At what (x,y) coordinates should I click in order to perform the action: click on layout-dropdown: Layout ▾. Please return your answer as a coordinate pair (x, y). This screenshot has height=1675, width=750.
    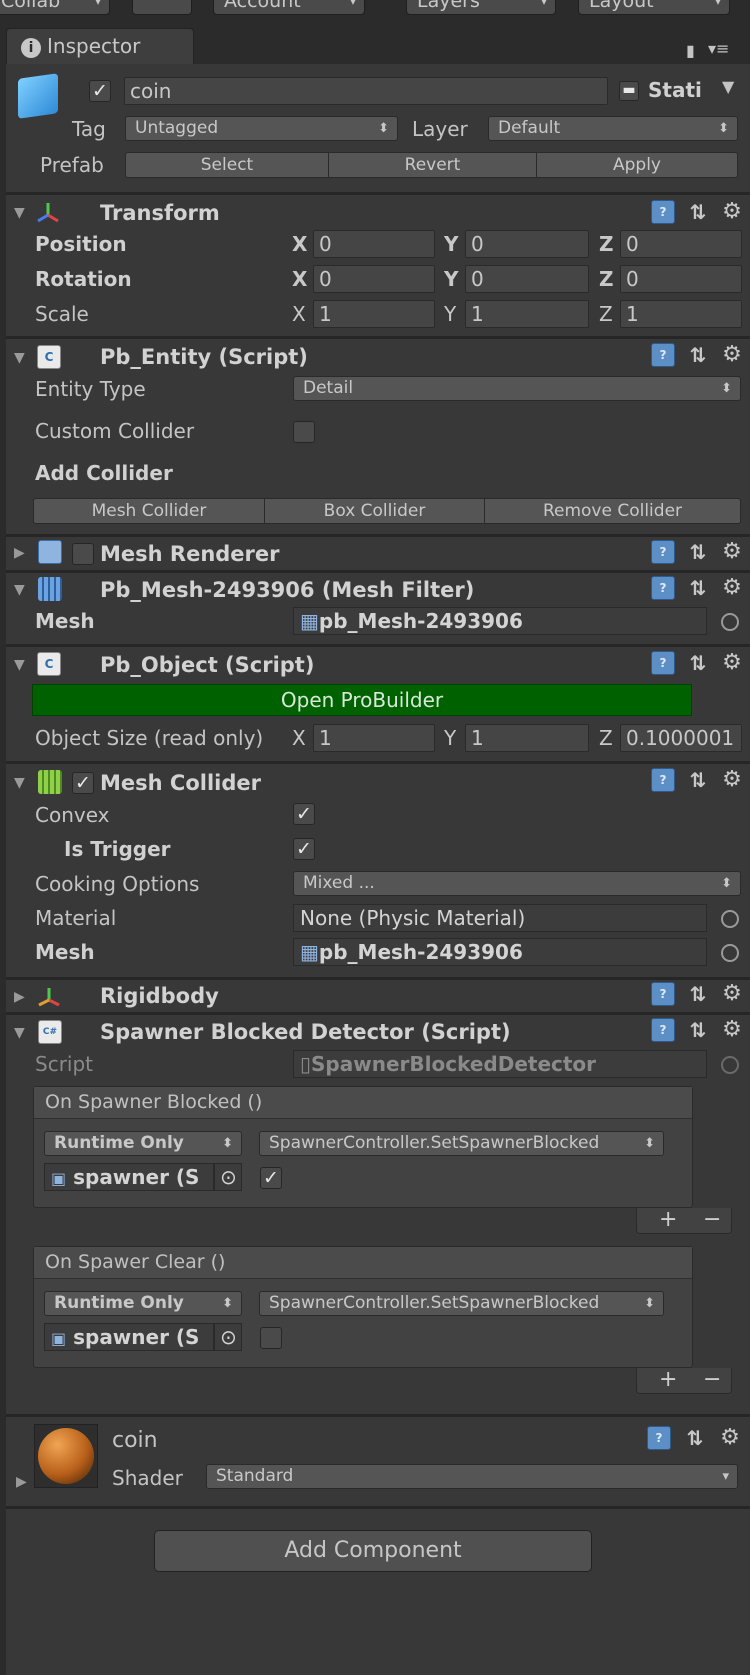
    Looking at the image, I should click on (654, 7).